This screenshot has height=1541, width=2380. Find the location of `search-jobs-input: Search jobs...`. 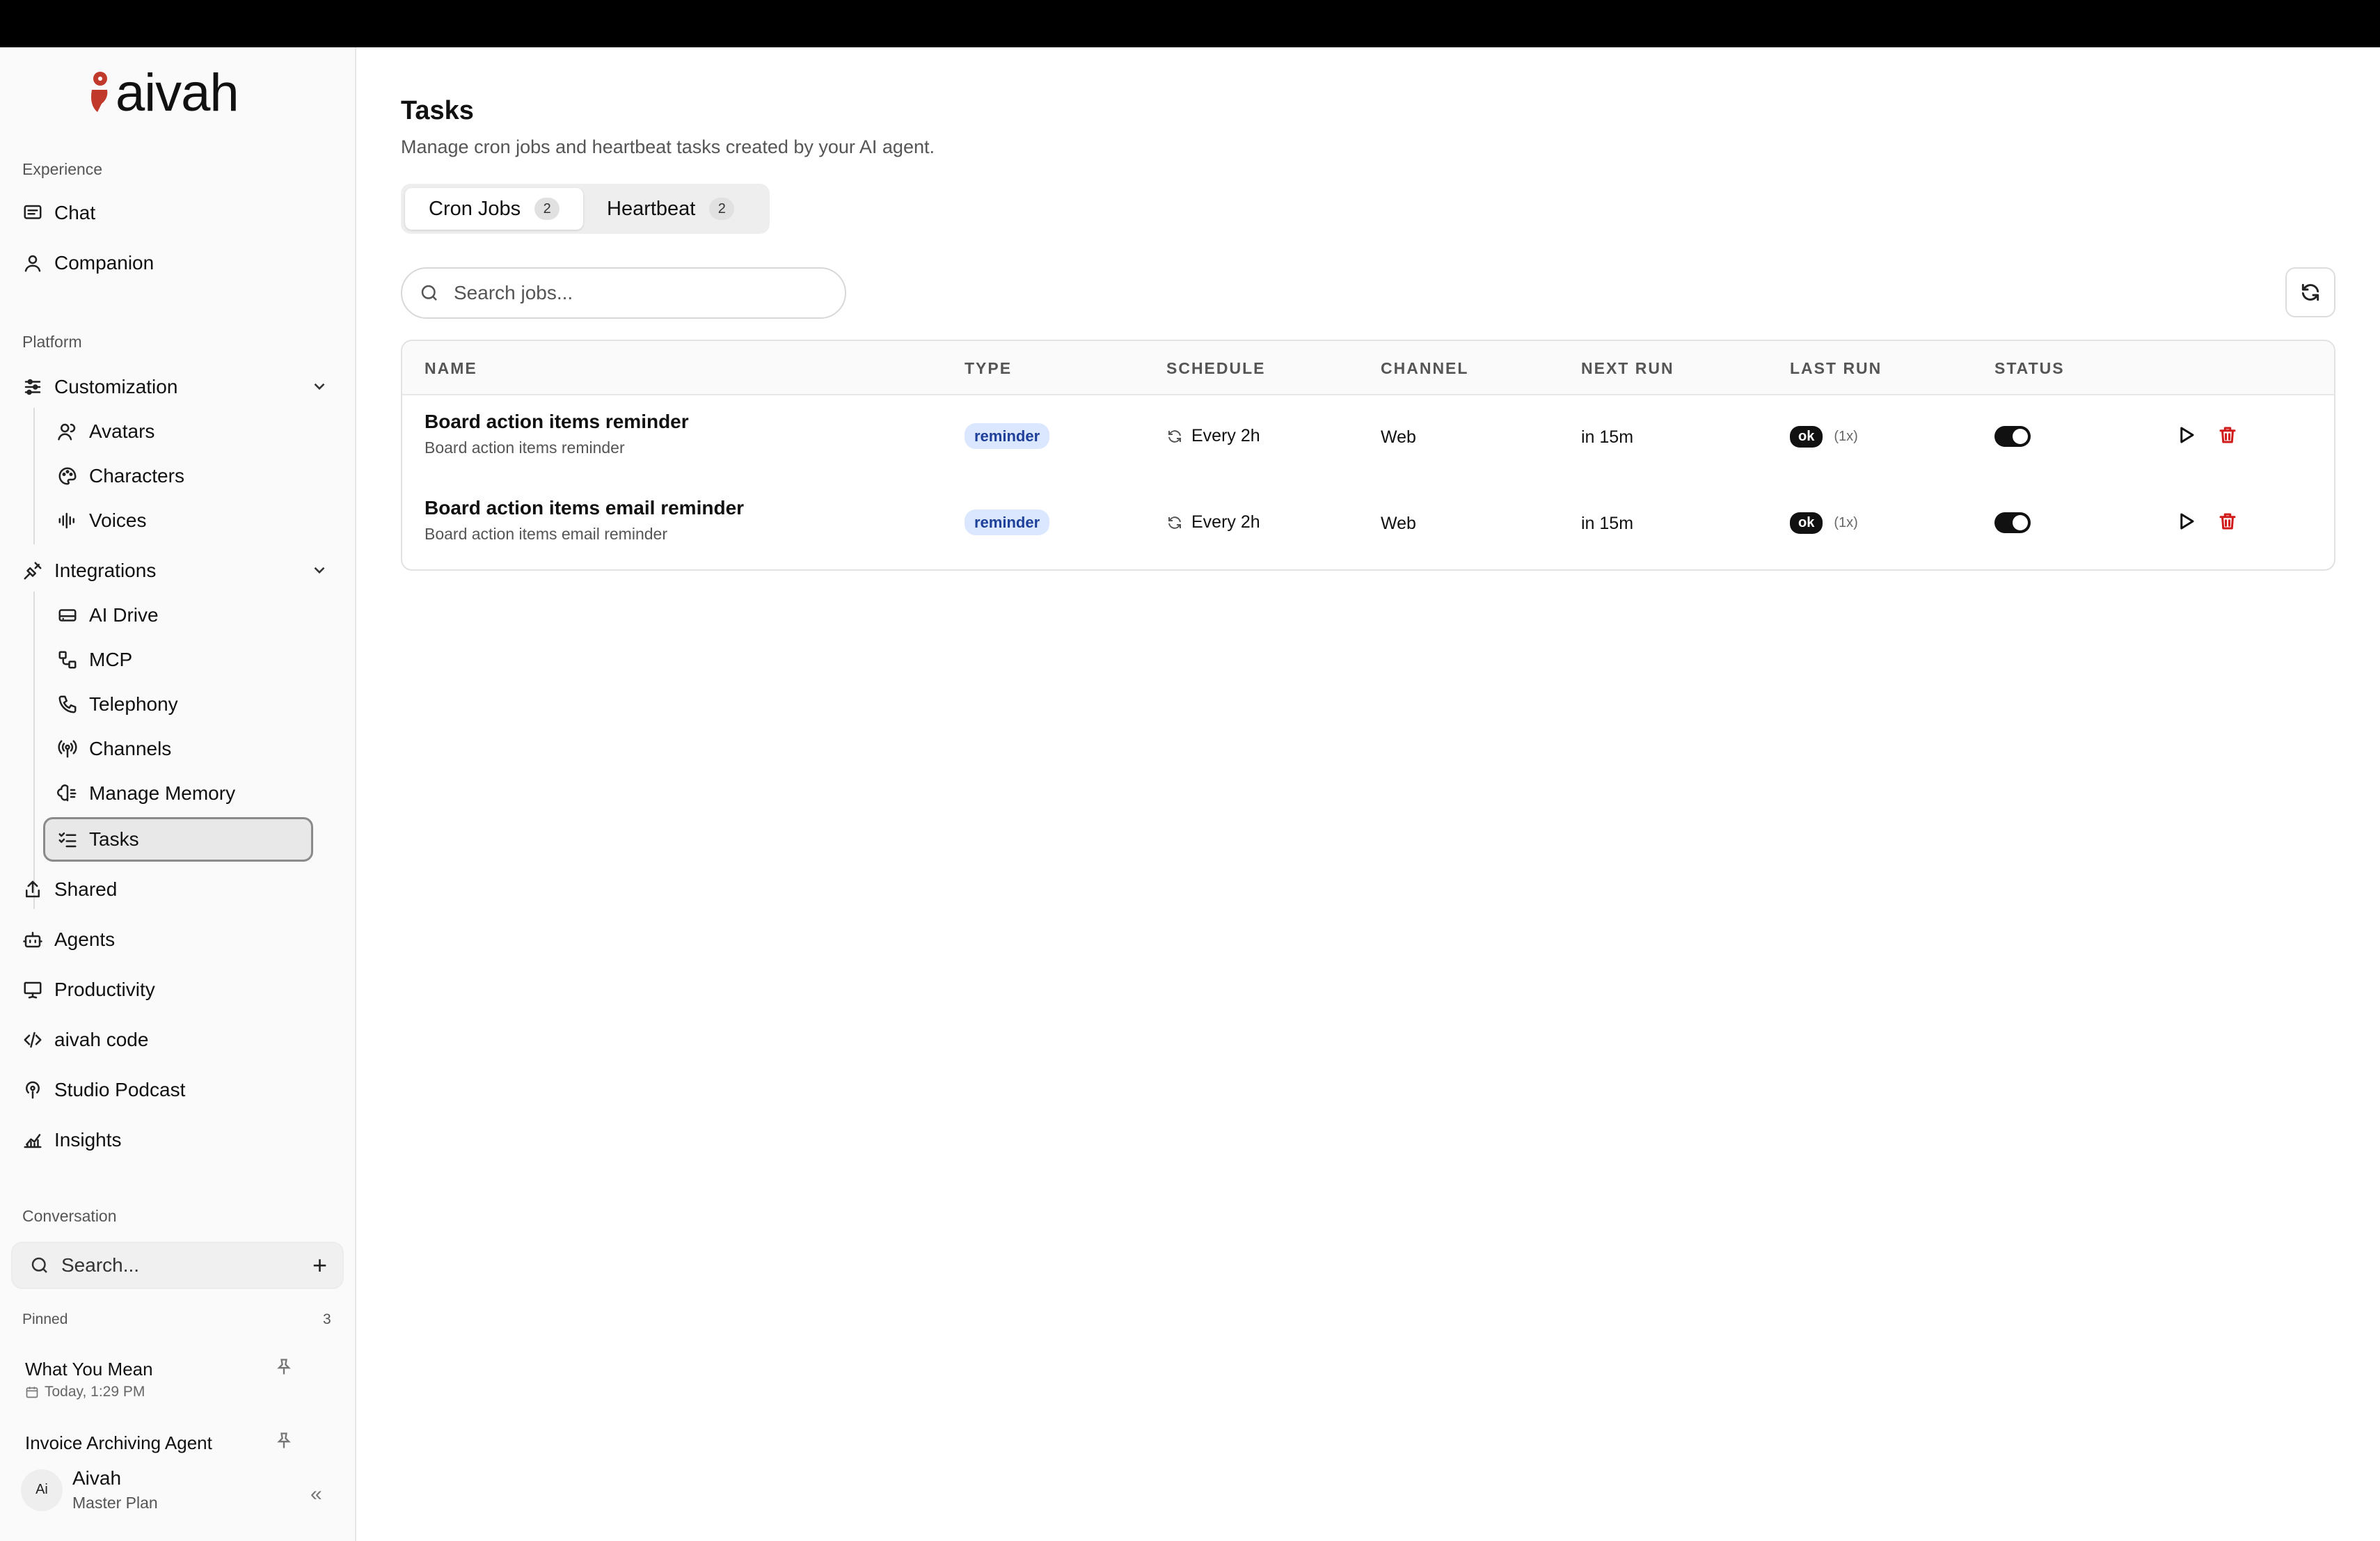

search-jobs-input: Search jobs... is located at coordinates (623, 293).